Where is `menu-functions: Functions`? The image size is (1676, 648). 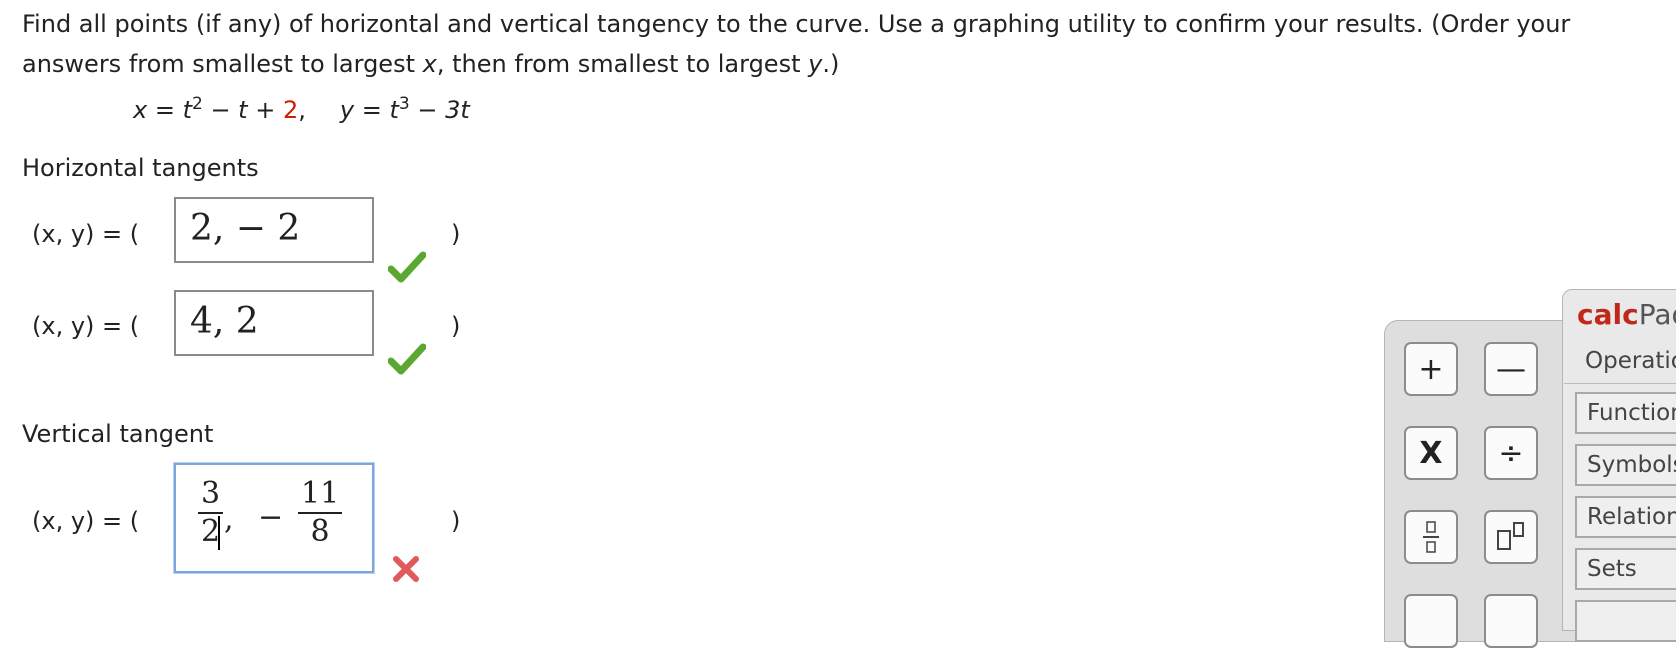 menu-functions: Functions is located at coordinates (1625, 413).